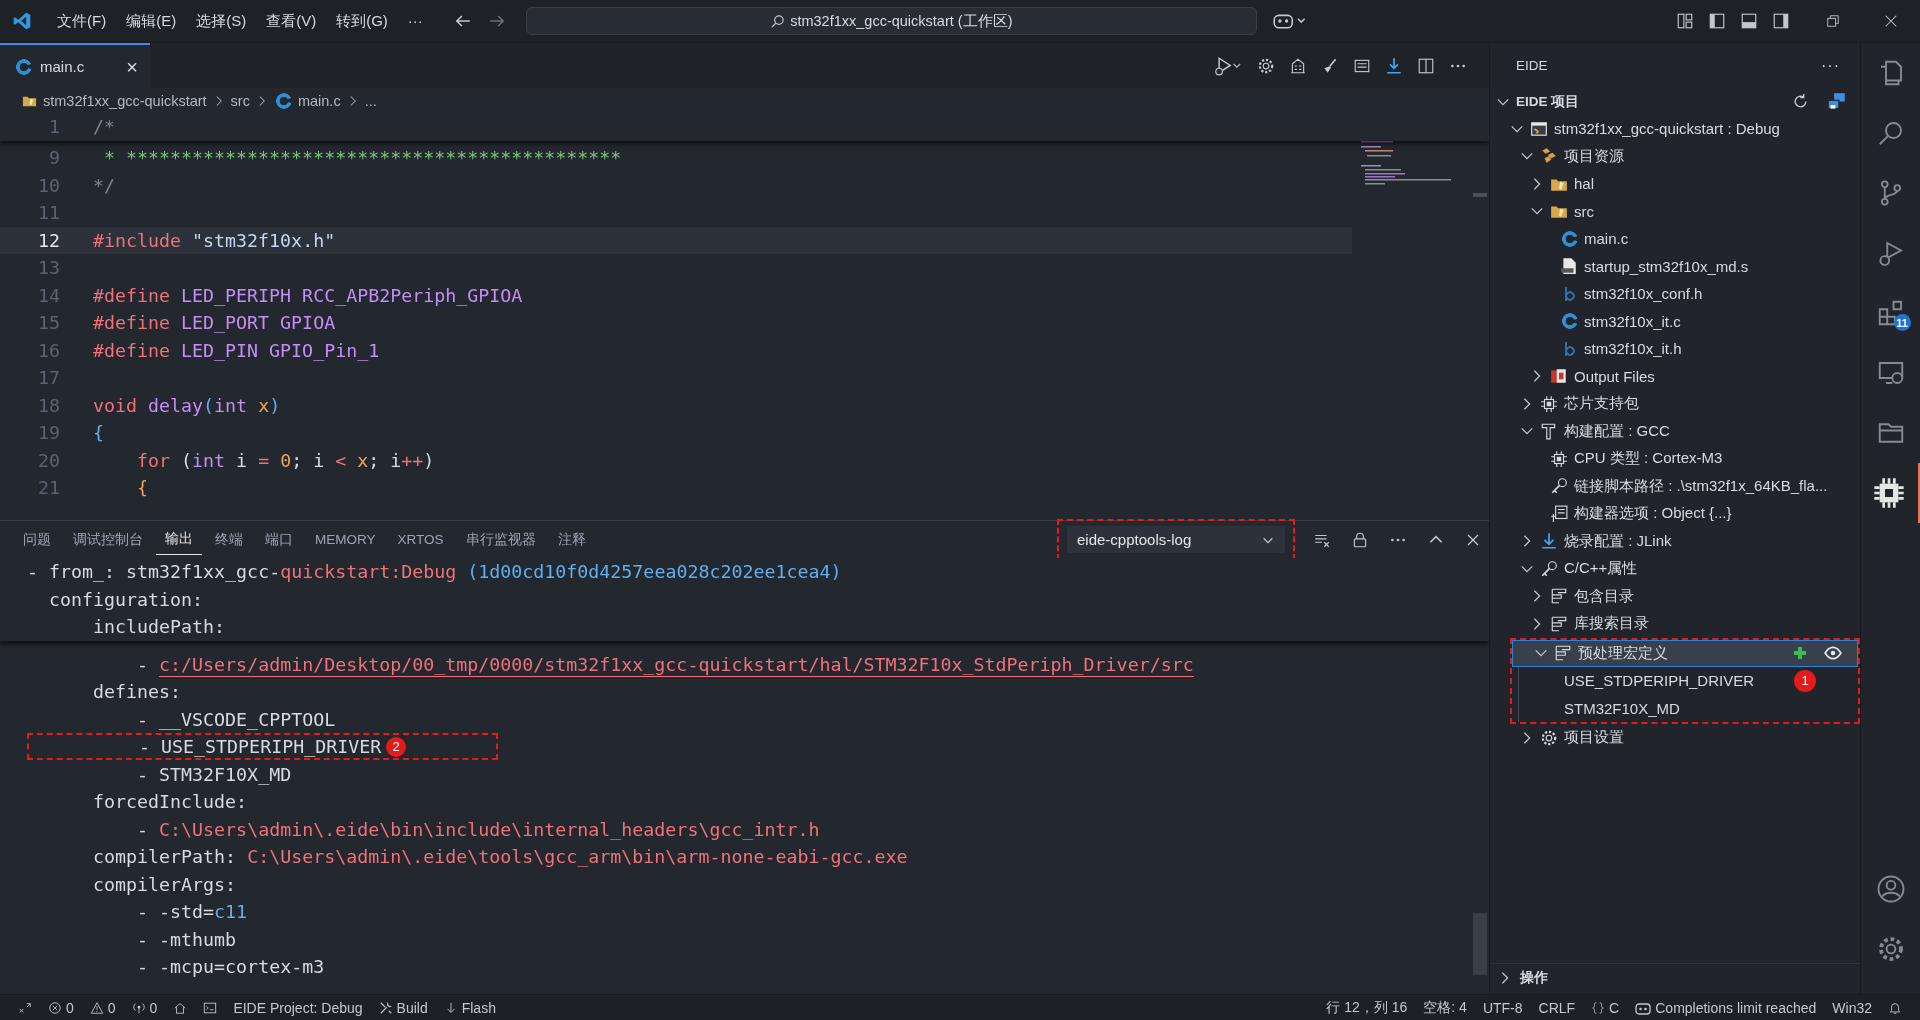 This screenshot has width=1920, height=1020. I want to click on split-editor-icon, so click(1426, 65).